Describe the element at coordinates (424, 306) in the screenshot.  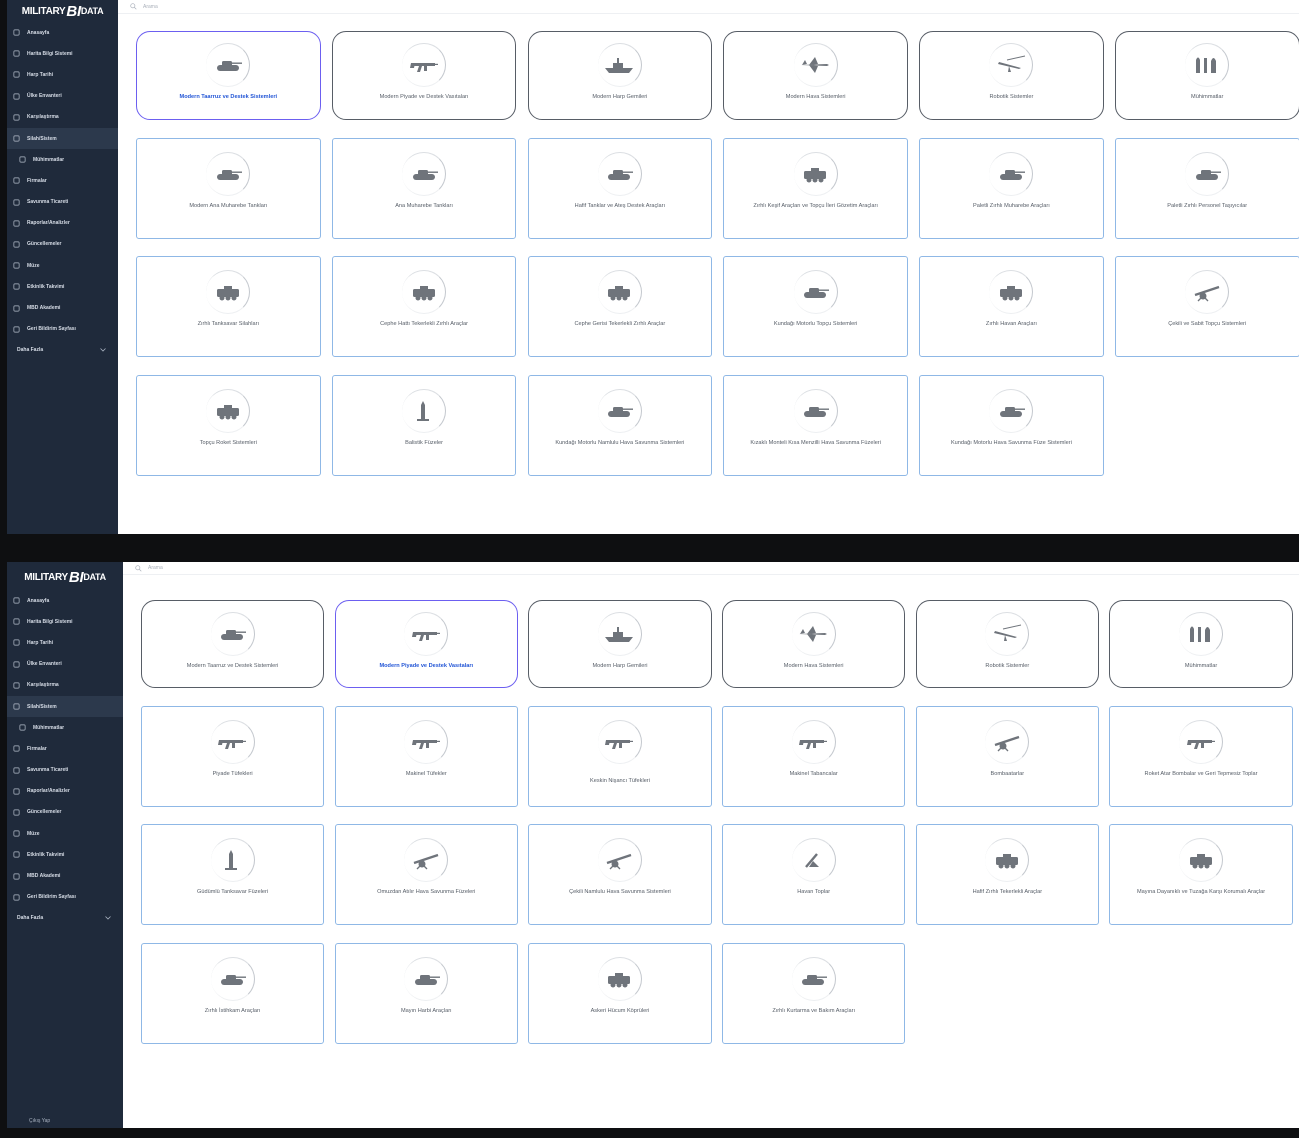
I see `subcategory-card: Cephe Hattı Tekerlekli Zırhlı Araçlar` at that location.